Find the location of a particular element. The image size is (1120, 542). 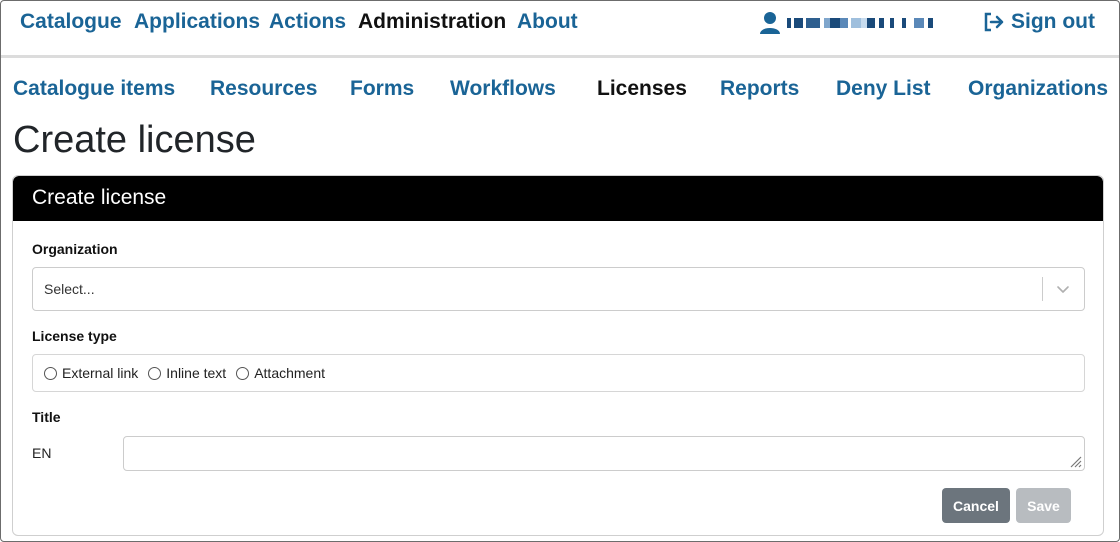

tab-licenses: Licenses is located at coordinates (642, 89).